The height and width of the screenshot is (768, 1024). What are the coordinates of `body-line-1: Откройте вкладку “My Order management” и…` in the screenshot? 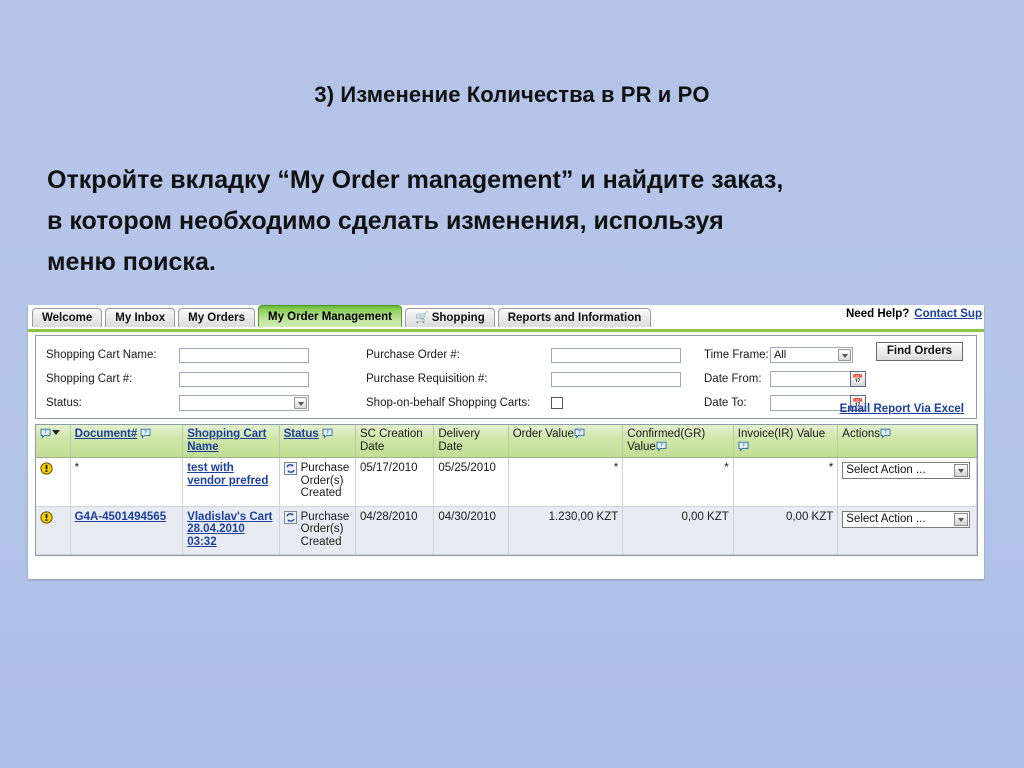 It's located at (415, 180).